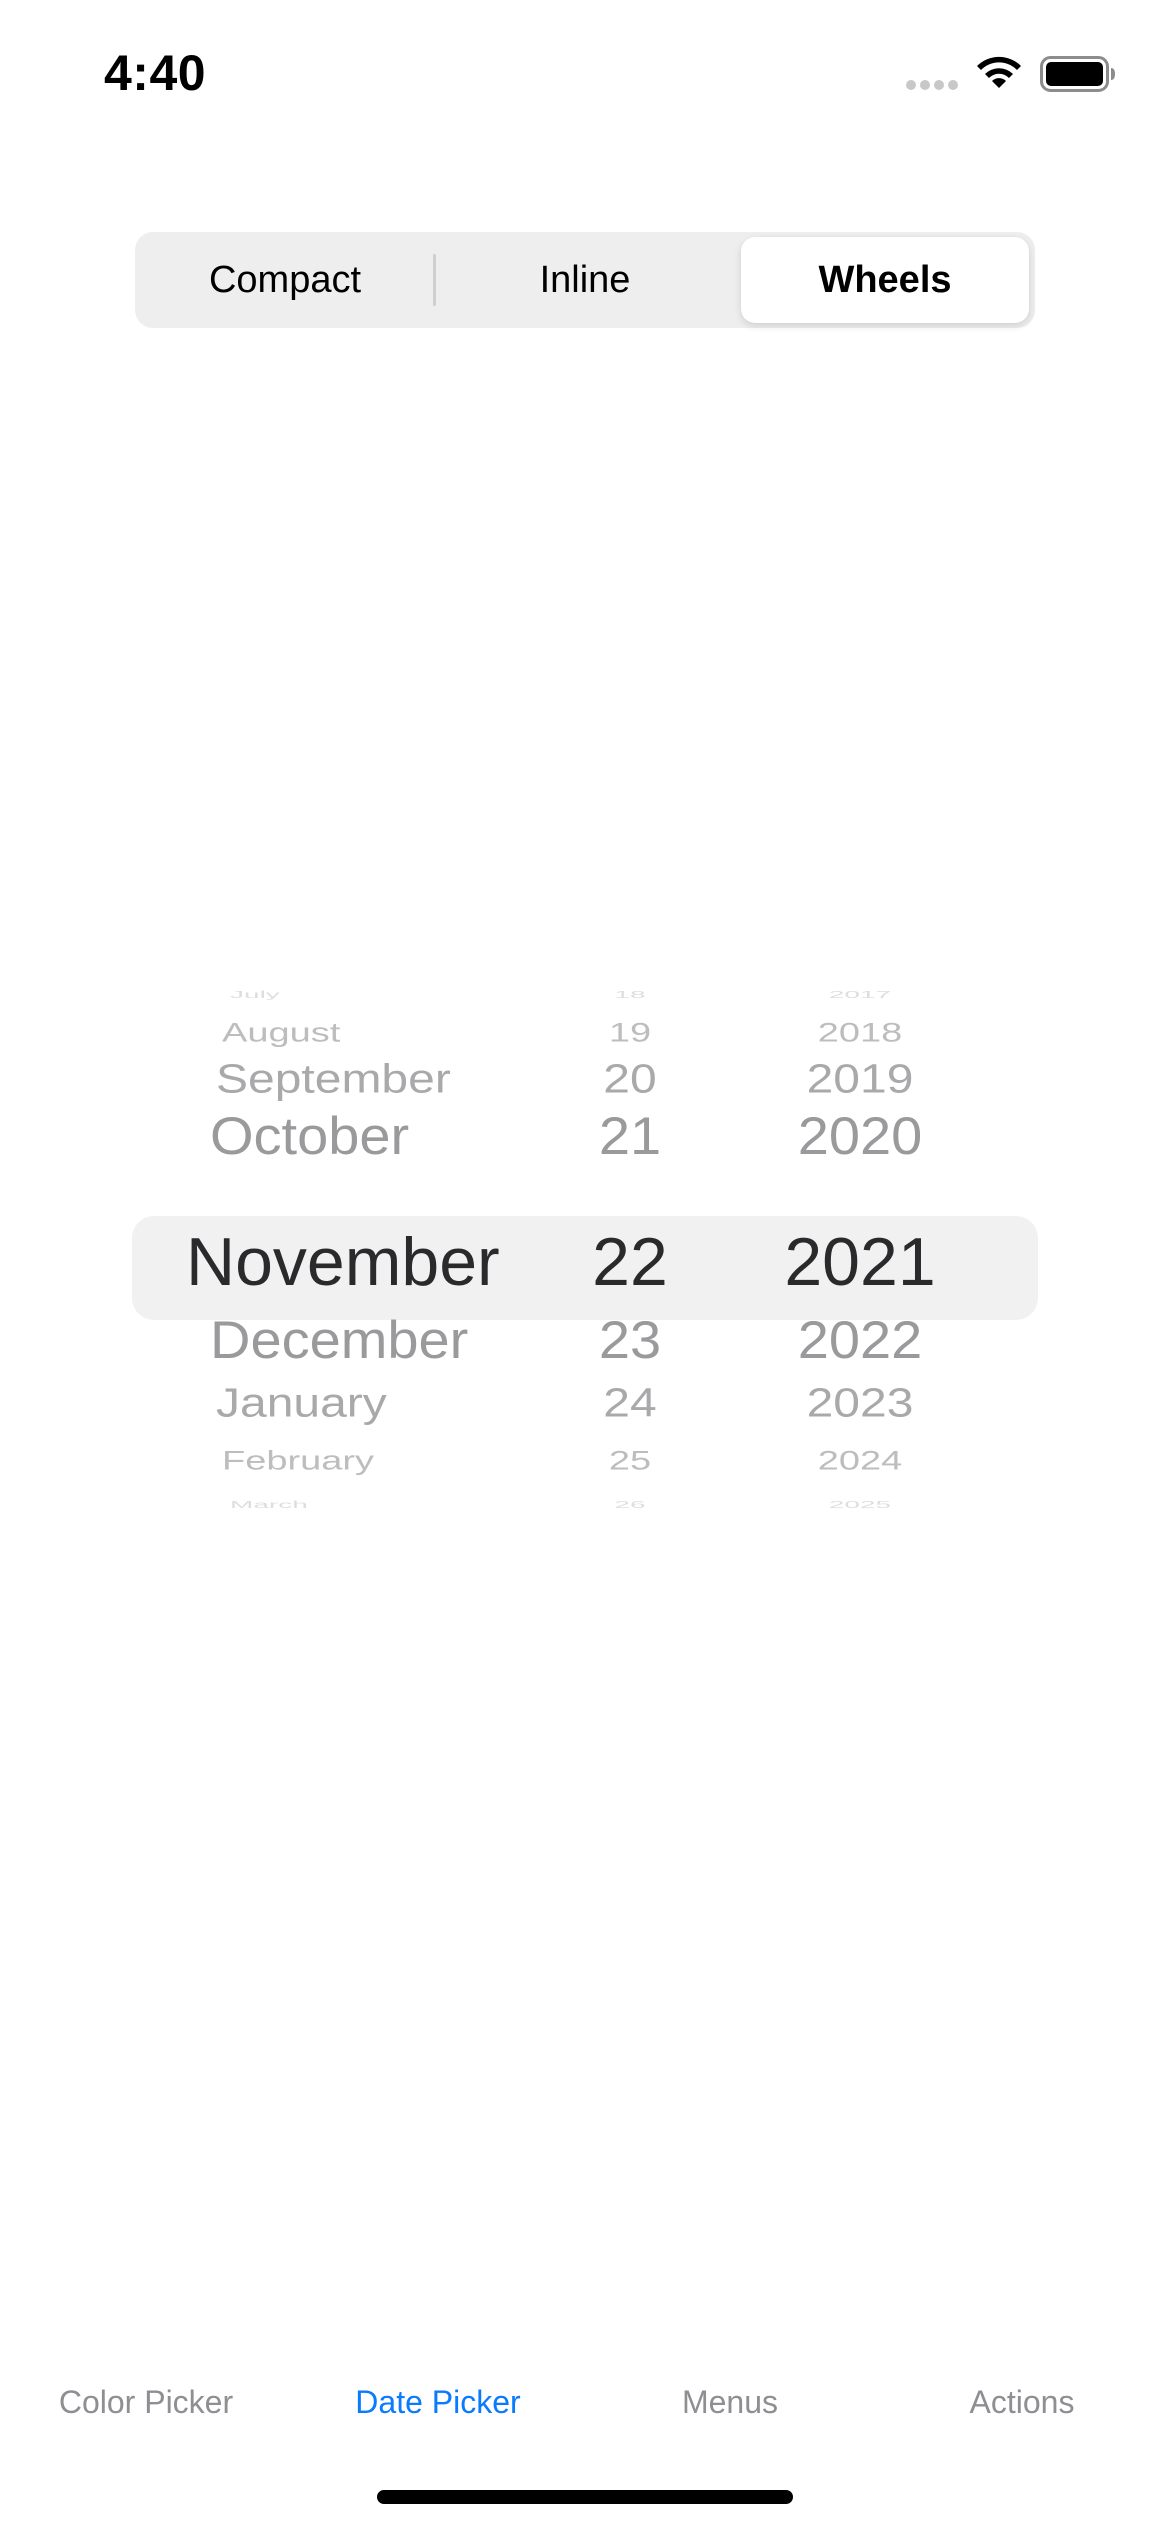 The height and width of the screenshot is (2532, 1170). What do you see at coordinates (630, 1135) in the screenshot?
I see `day-item: 21` at bounding box center [630, 1135].